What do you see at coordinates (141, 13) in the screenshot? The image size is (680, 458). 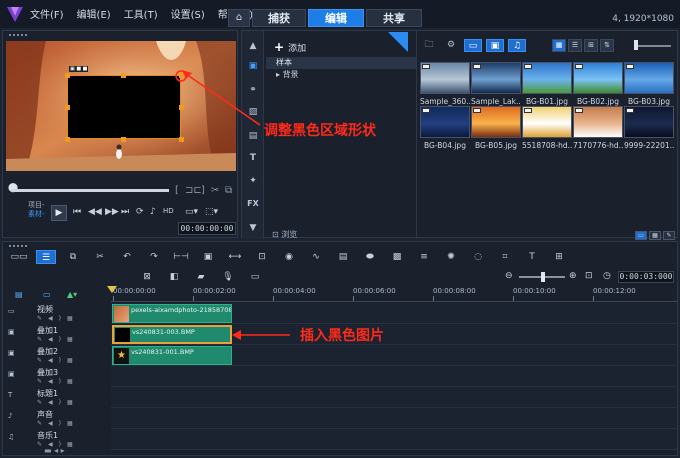 I see `menu-tools: 工具(T)` at bounding box center [141, 13].